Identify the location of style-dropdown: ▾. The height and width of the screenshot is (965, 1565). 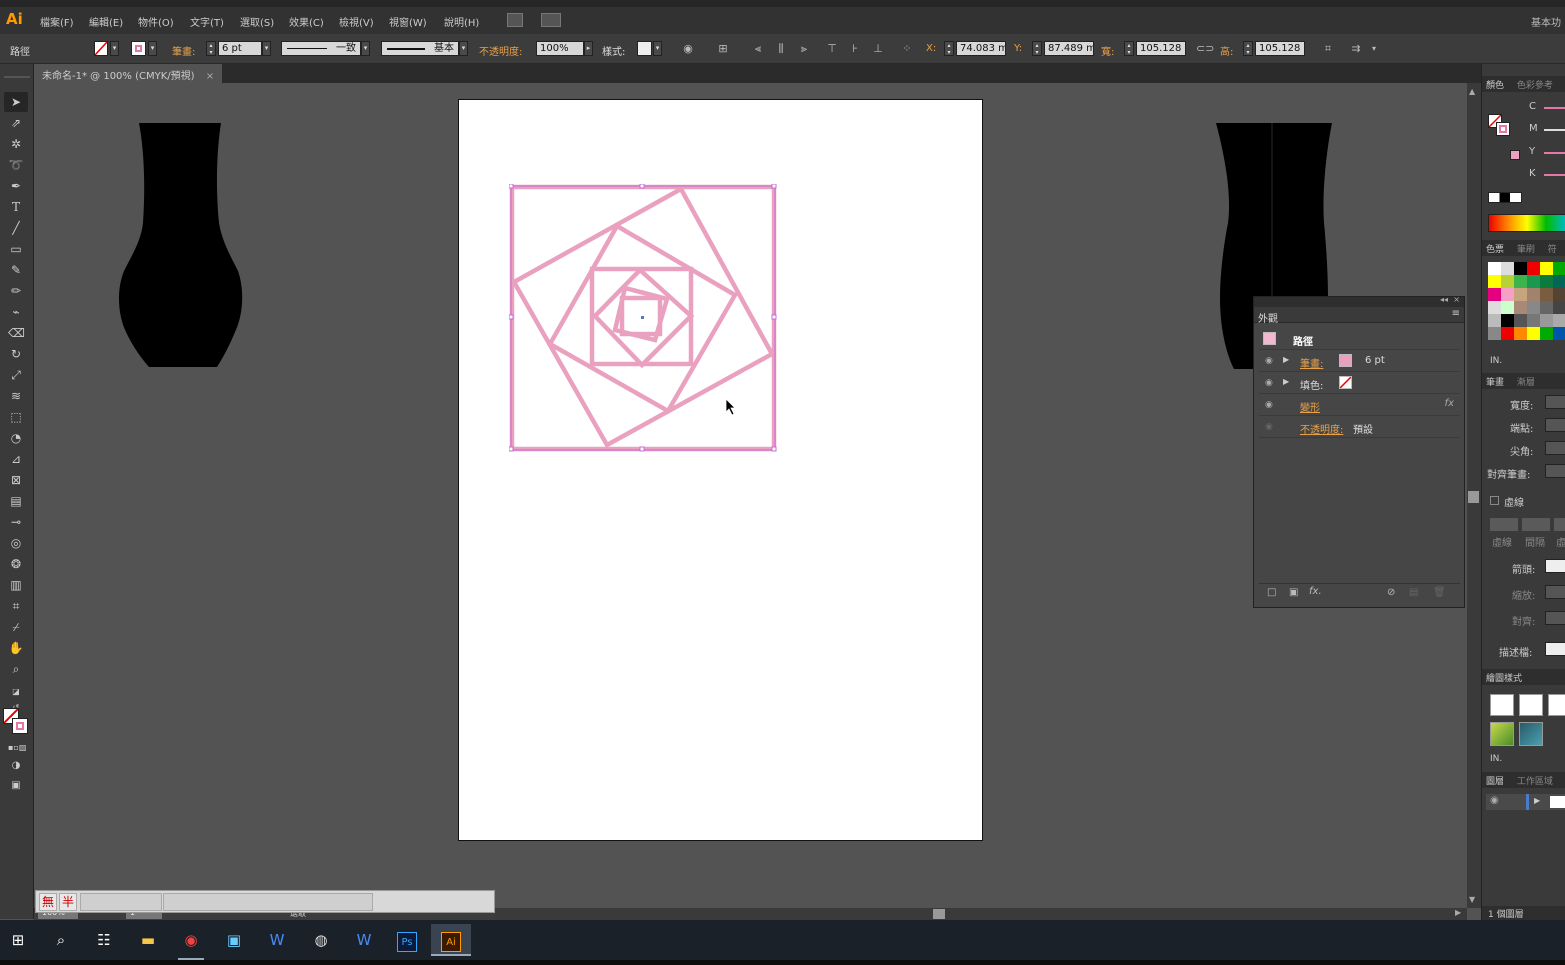
(657, 48).